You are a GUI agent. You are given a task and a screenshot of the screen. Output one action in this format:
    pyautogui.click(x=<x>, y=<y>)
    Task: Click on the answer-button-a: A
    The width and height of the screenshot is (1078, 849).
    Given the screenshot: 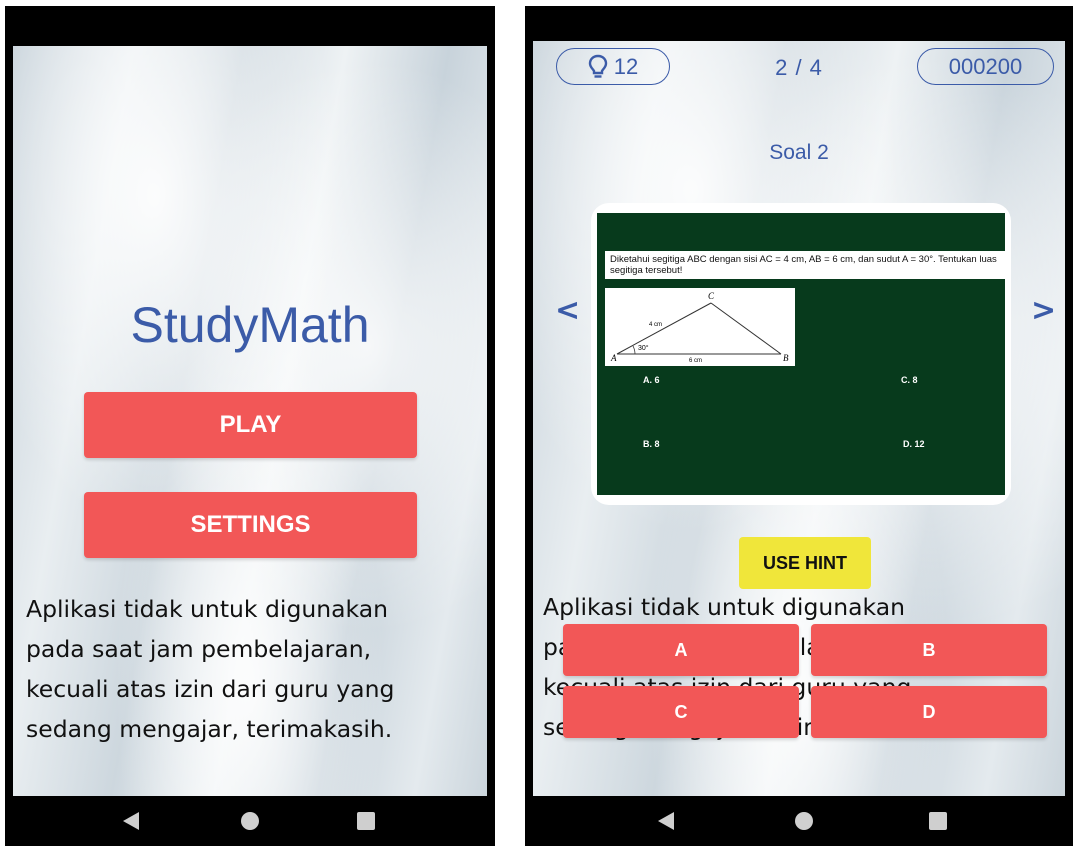 What is the action you would take?
    pyautogui.click(x=681, y=650)
    